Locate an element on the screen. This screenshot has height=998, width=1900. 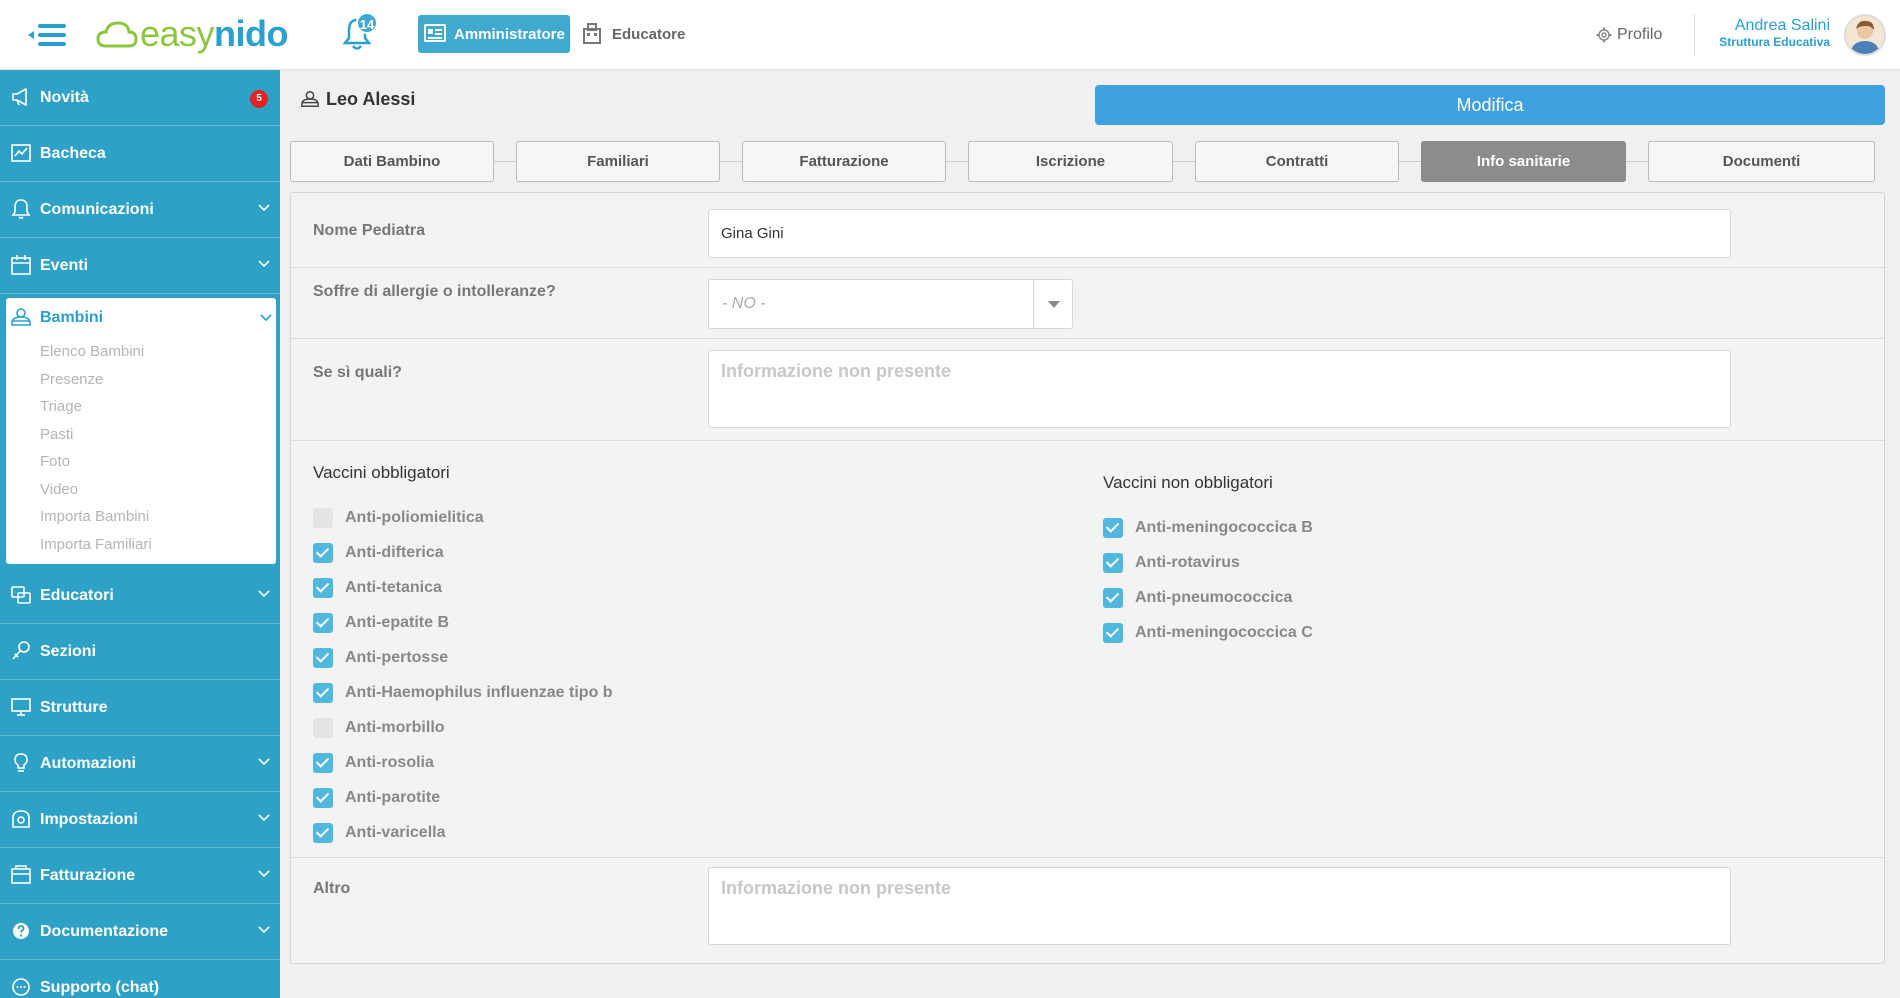
vaccine-checkbox: Anti-pertosse is located at coordinates (380, 658).